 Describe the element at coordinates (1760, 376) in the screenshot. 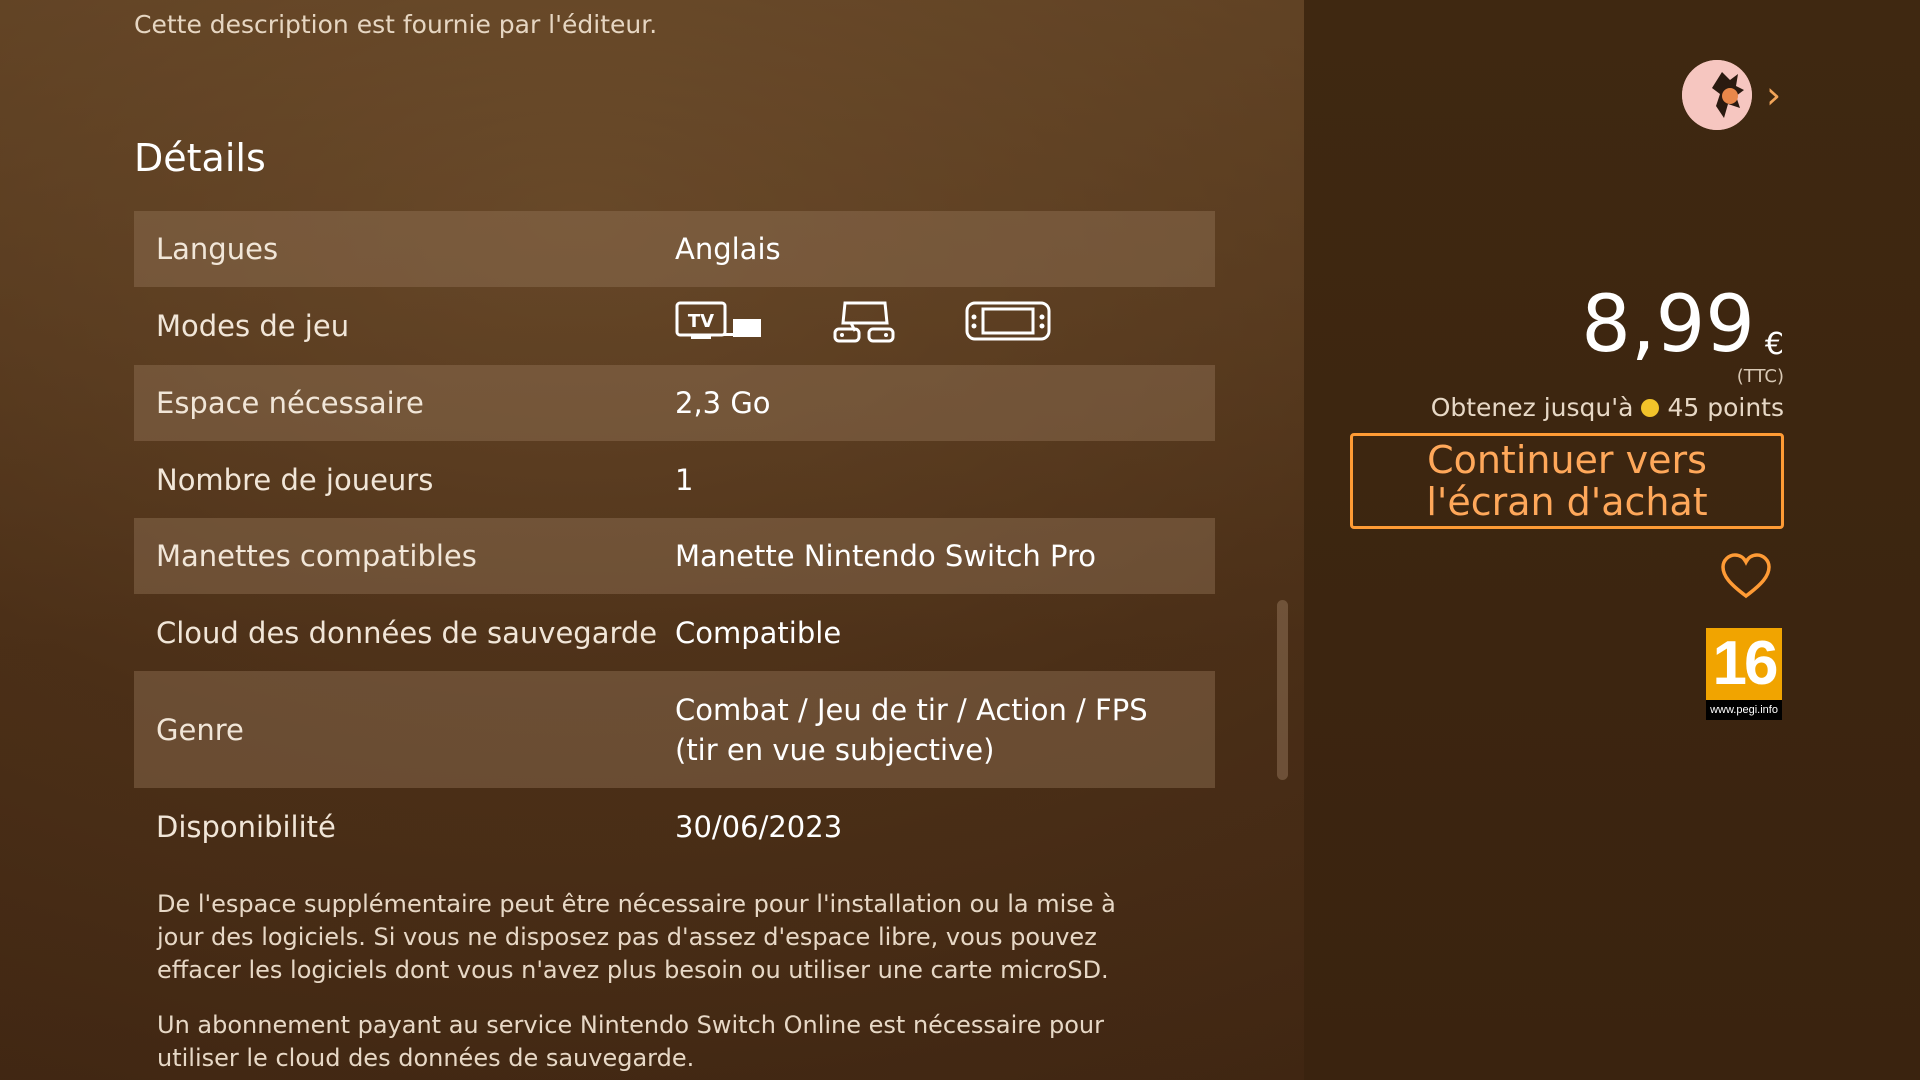

I see `tax-note: (TTC)` at that location.